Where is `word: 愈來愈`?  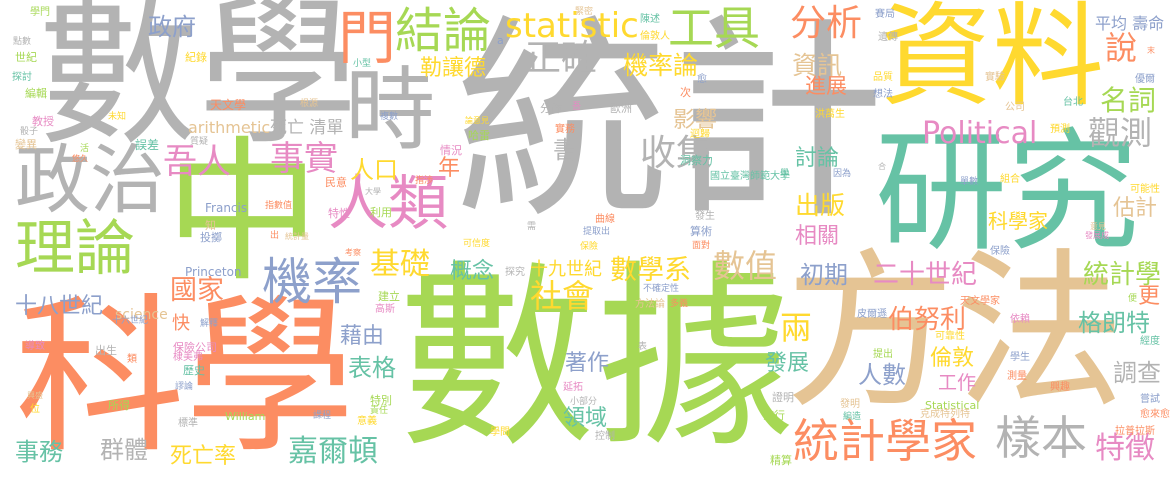 word: 愈來愈 is located at coordinates (1155, 414).